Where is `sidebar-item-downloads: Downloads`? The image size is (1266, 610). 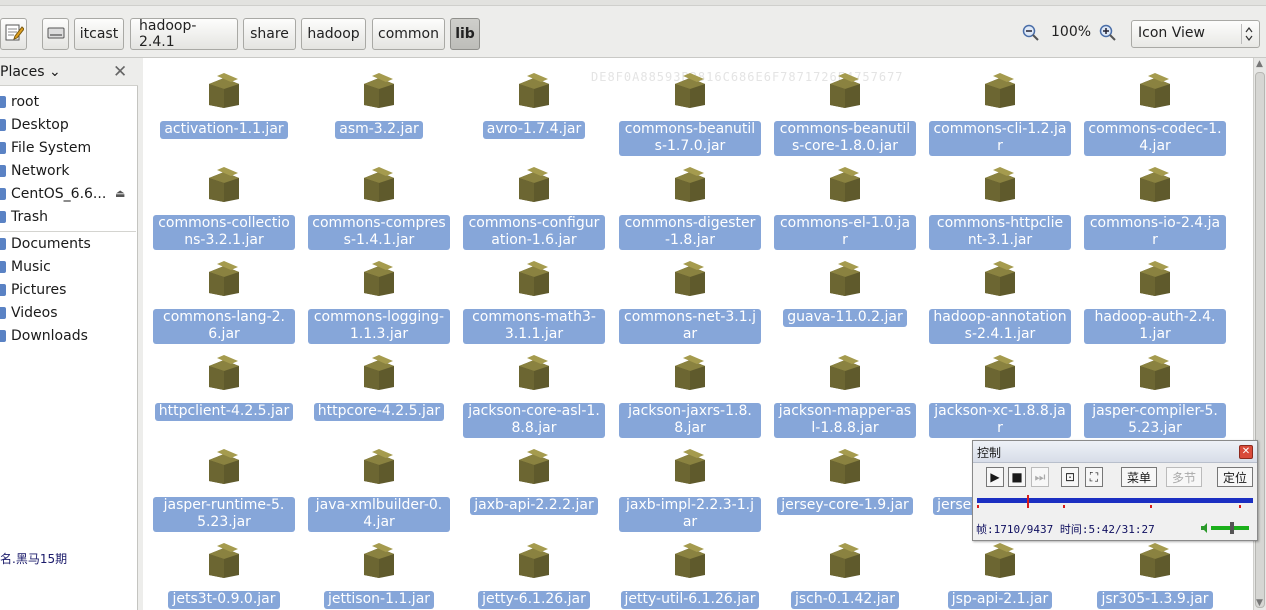
sidebar-item-downloads: Downloads is located at coordinates (44, 336).